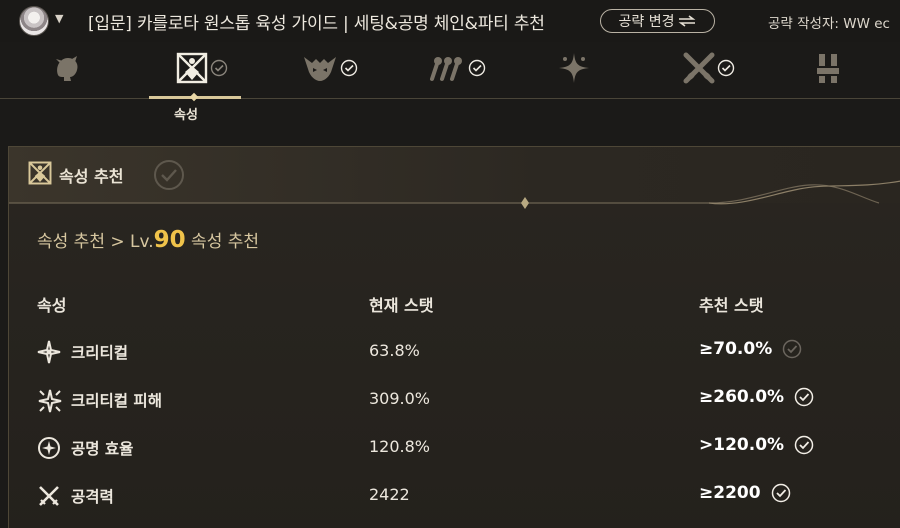 Image resolution: width=900 pixels, height=528 pixels. What do you see at coordinates (454, 400) in the screenshot?
I see `table-row: 크리티컬 피해 309.0% ≥260.0%` at bounding box center [454, 400].